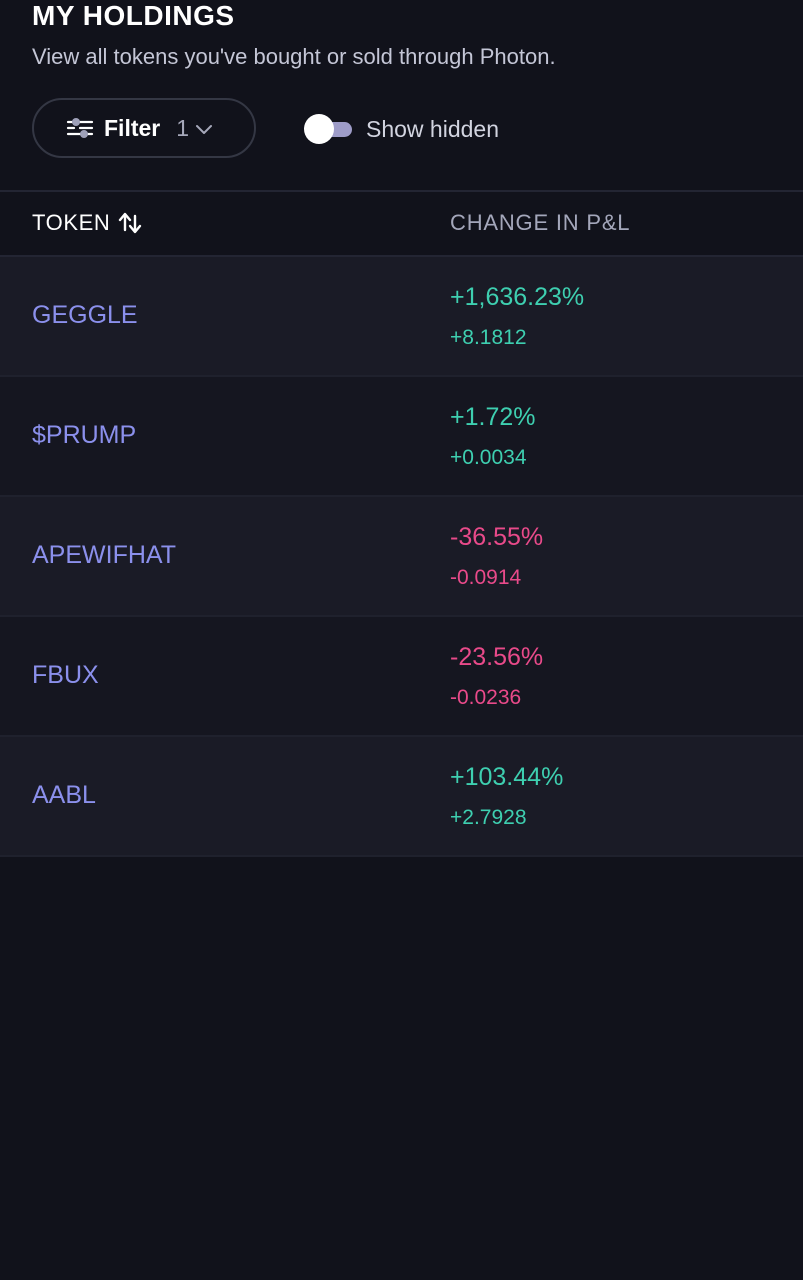  Describe the element at coordinates (65, 675) in the screenshot. I see `token-name: FBUX` at that location.